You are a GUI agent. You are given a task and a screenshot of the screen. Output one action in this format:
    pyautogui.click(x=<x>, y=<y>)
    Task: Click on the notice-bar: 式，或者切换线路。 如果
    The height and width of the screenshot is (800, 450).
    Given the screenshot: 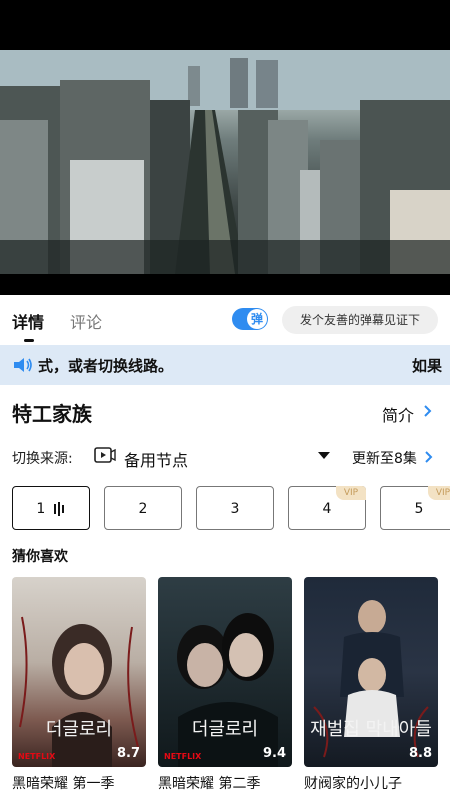 What is the action you would take?
    pyautogui.click(x=225, y=365)
    